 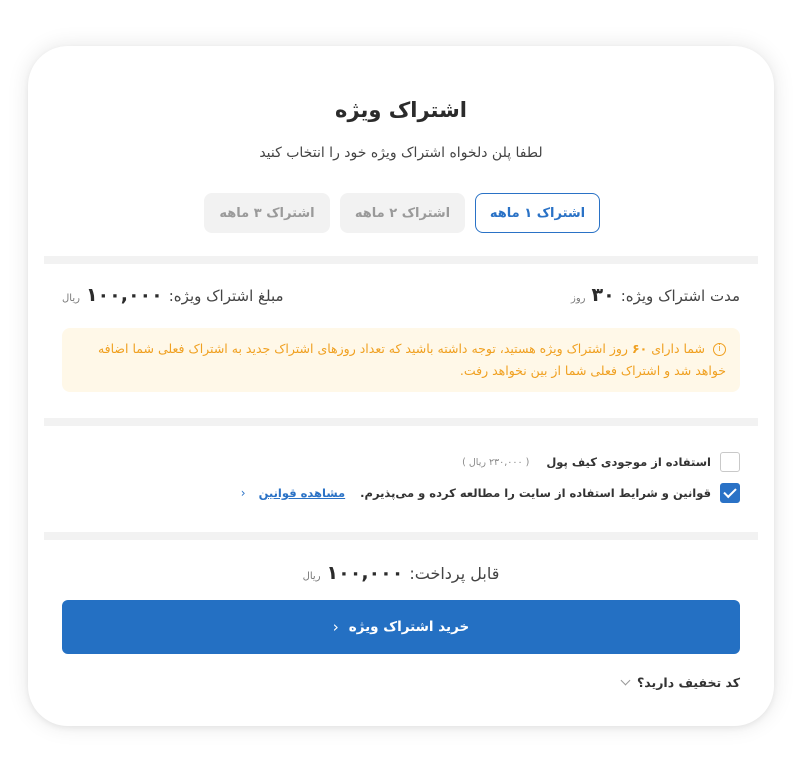 What do you see at coordinates (409, 627) in the screenshot?
I see `buy-button-label: خرید اشتراک ویژه` at bounding box center [409, 627].